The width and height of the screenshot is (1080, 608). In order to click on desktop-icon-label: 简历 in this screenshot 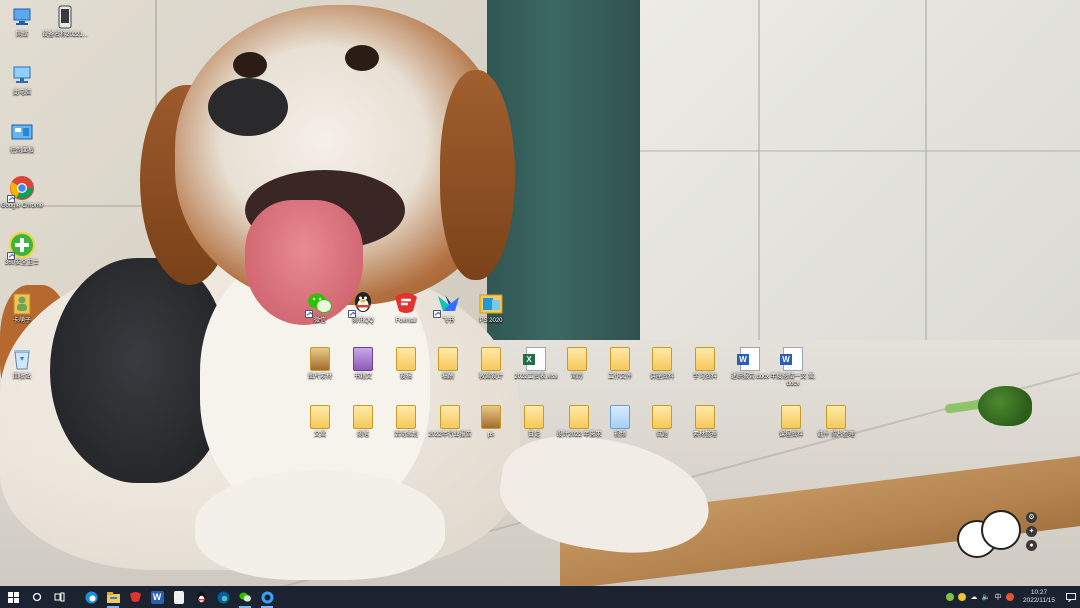, I will do `click(576, 377)`.